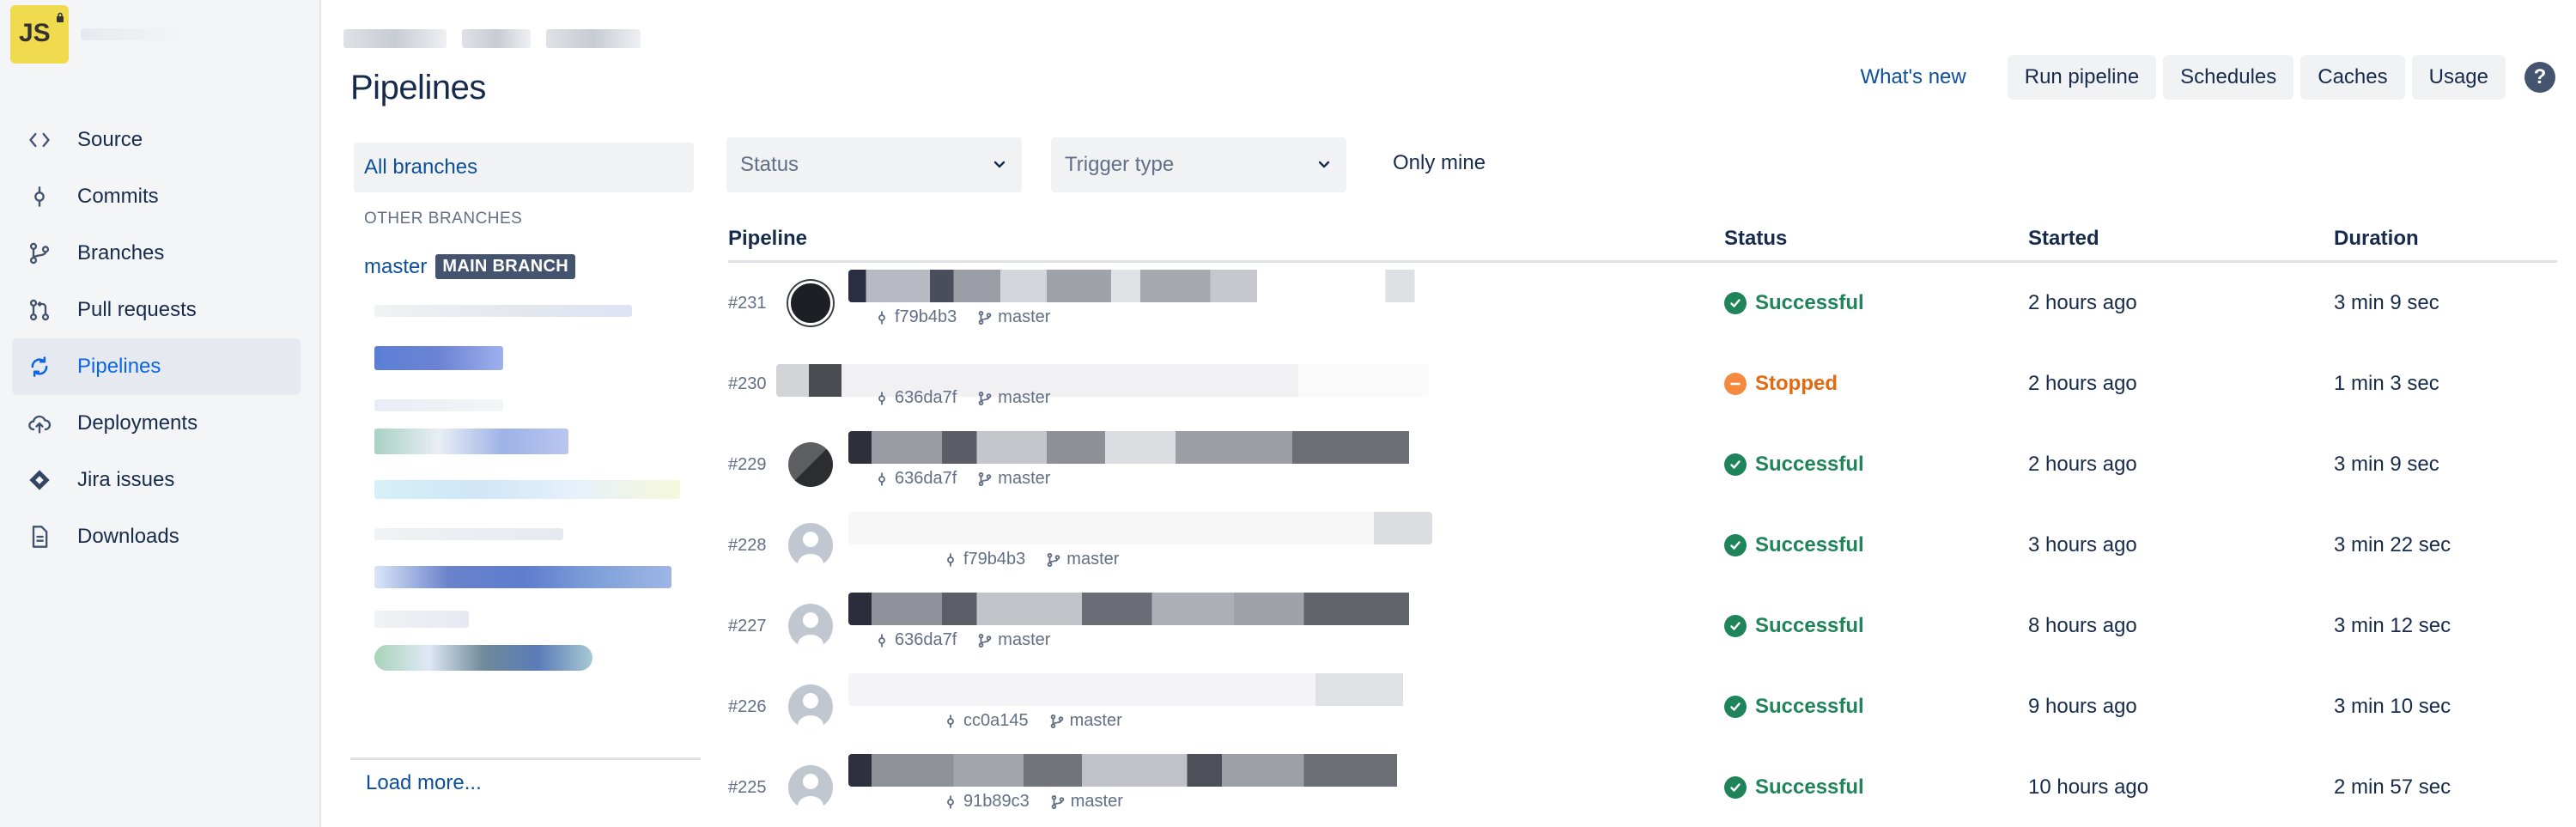 This screenshot has width=2576, height=827. What do you see at coordinates (962, 479) in the screenshot?
I see `commit-meta: 636da7f master` at bounding box center [962, 479].